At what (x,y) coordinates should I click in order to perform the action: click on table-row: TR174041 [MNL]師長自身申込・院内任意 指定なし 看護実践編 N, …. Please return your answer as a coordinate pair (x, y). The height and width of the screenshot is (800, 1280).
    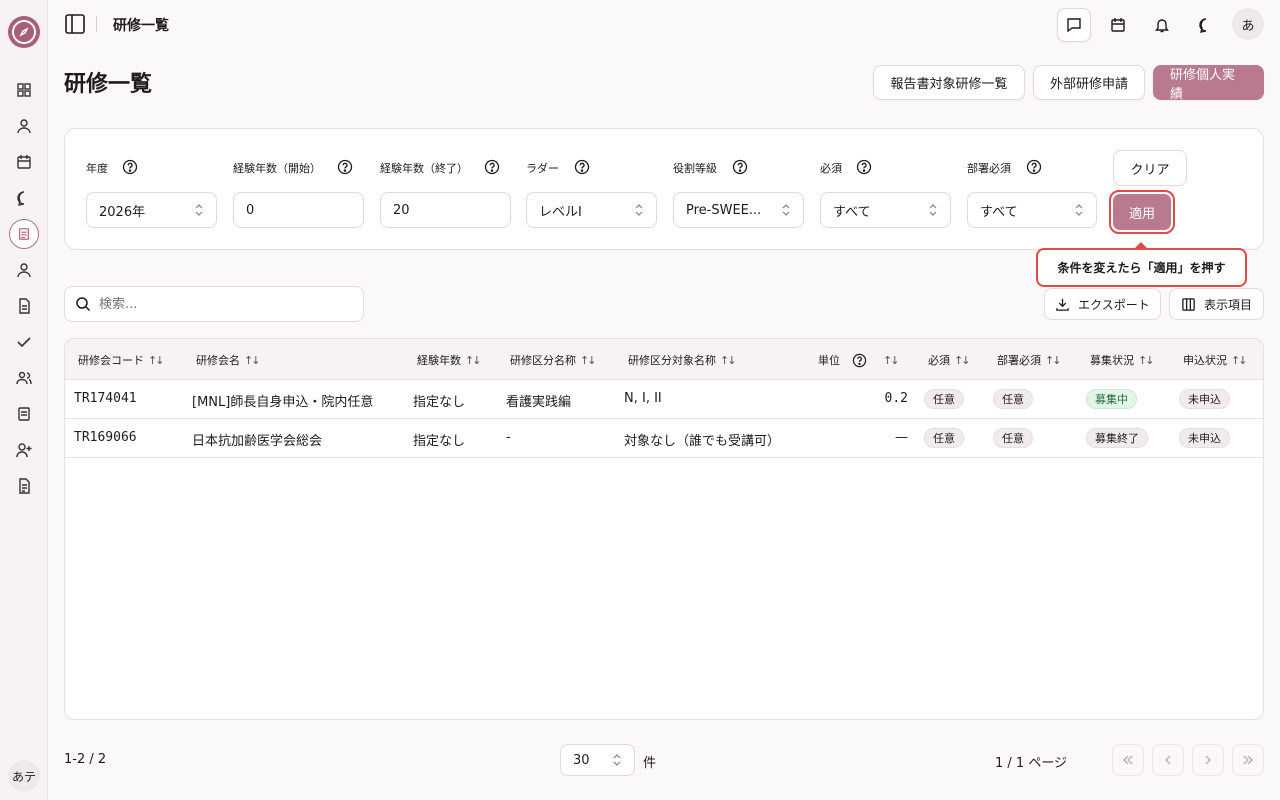
    Looking at the image, I should click on (664, 399).